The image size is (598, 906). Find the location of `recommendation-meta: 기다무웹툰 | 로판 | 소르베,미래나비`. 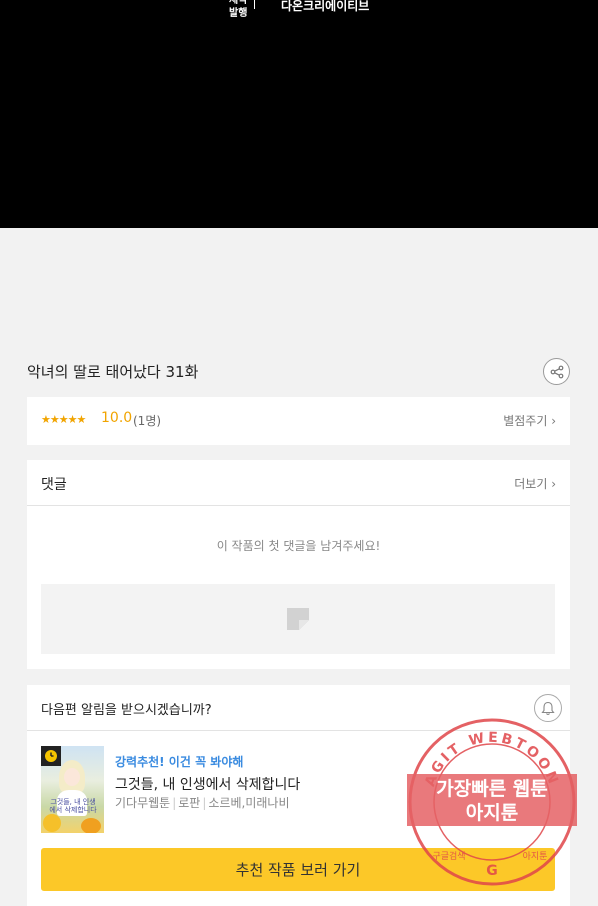

recommendation-meta: 기다무웹툰 | 로판 | 소르베,미래나비 is located at coordinates (202, 803).